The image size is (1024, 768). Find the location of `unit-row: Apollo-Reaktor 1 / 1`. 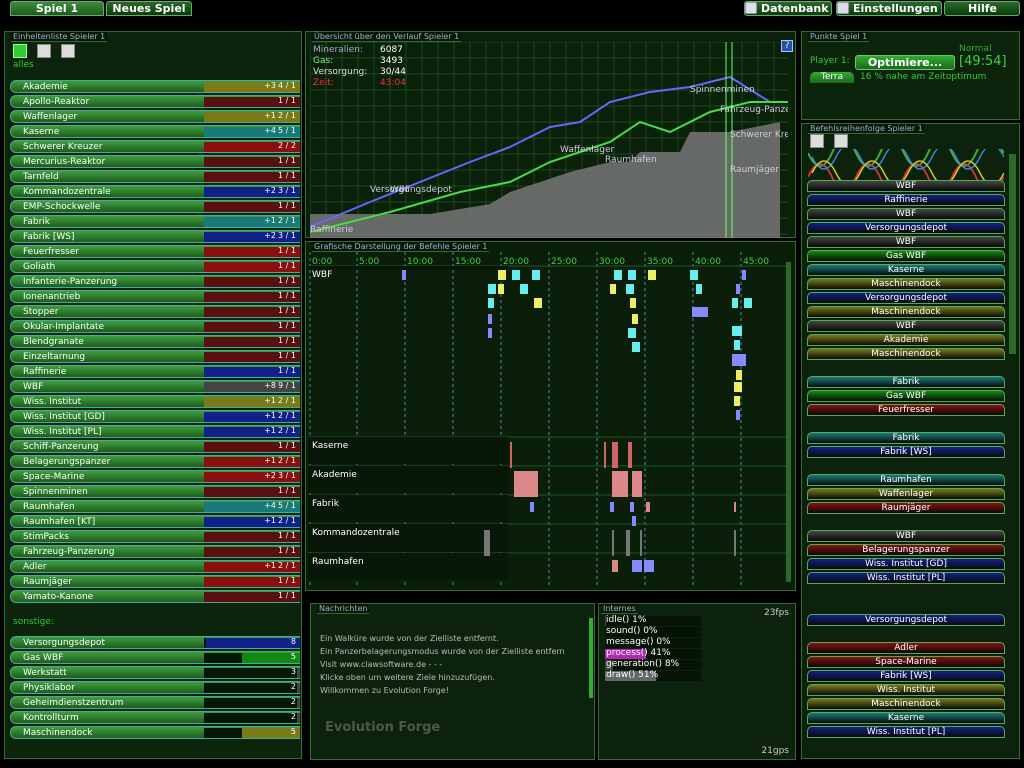

unit-row: Apollo-Reaktor 1 / 1 is located at coordinates (155, 101).